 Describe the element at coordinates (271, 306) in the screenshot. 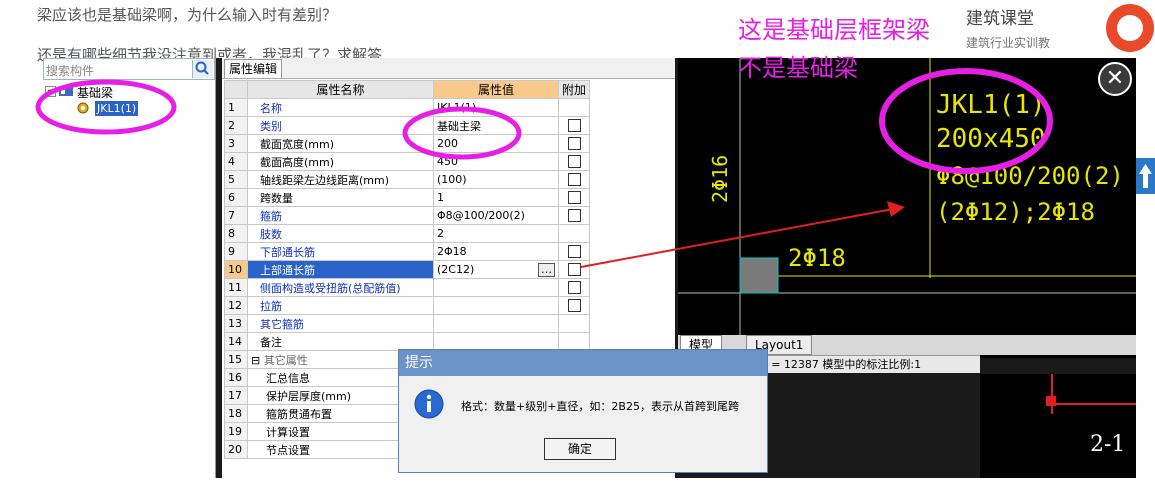

I see `property-name-text: 拉筋` at that location.